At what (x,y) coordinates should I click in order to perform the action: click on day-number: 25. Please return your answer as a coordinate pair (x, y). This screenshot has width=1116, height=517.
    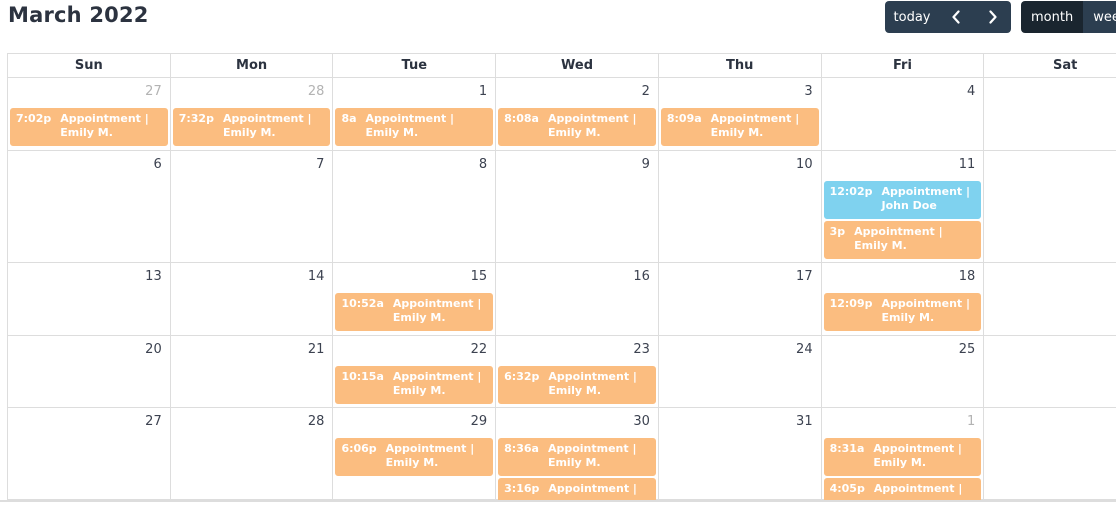
    Looking at the image, I should click on (967, 349).